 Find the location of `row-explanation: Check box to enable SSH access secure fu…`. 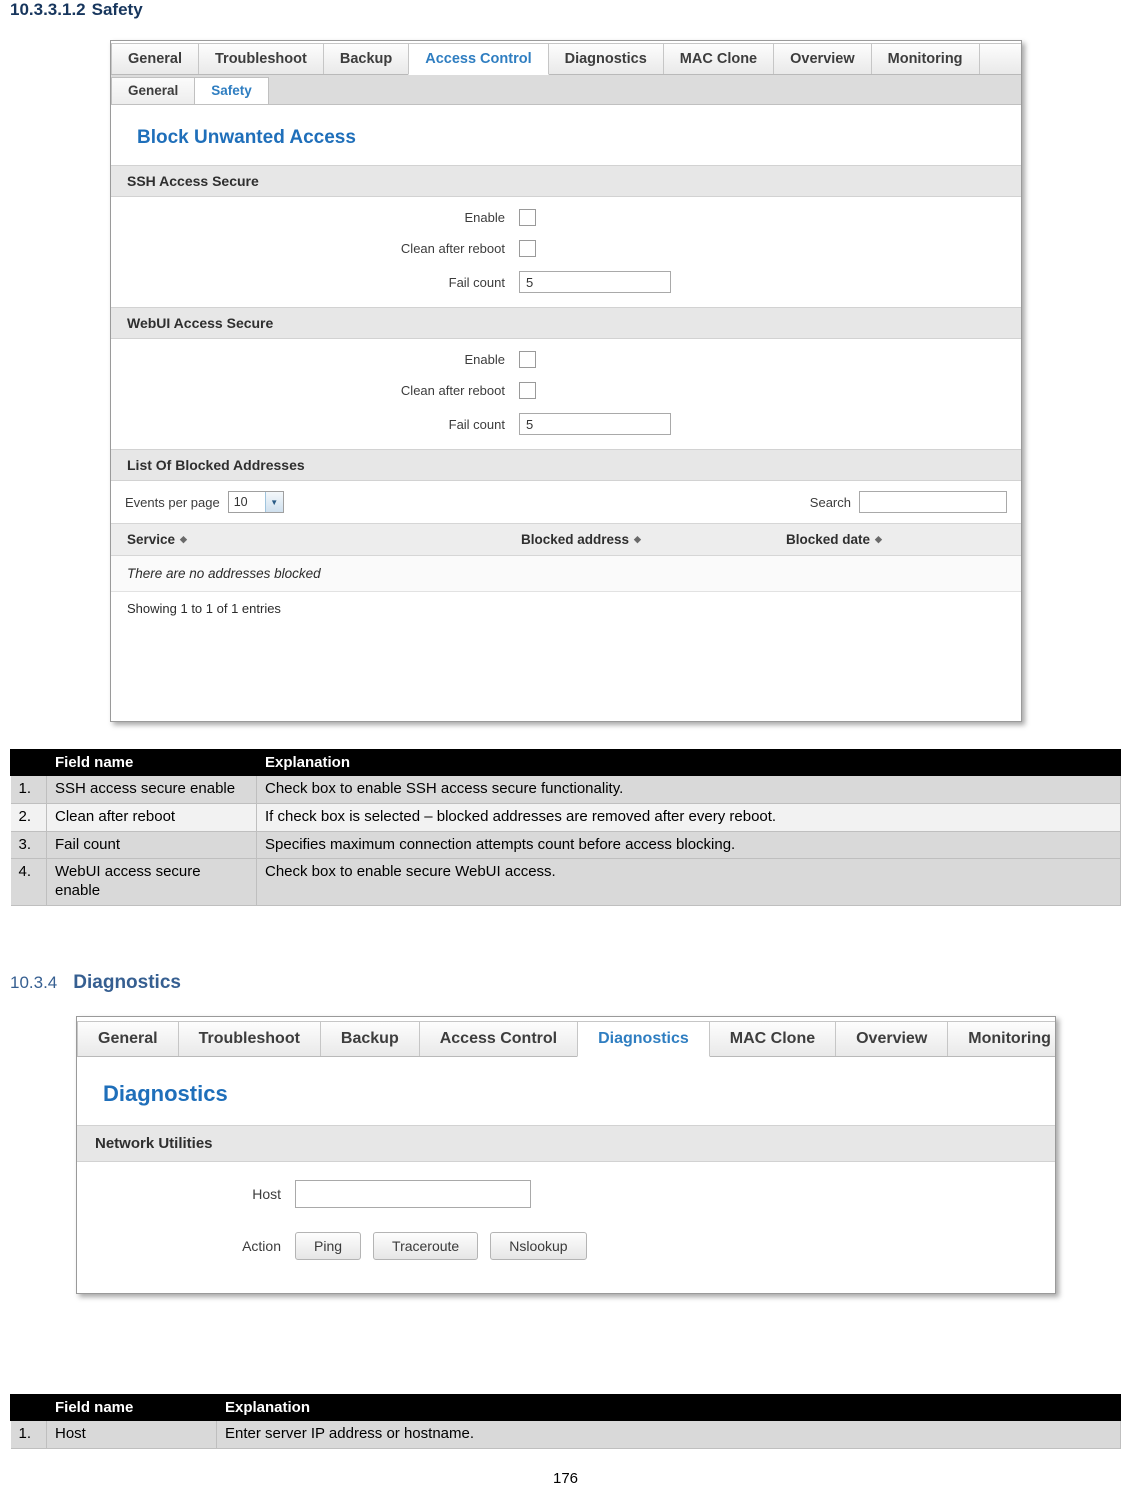

row-explanation: Check box to enable SSH access secure fu… is located at coordinates (688, 789).